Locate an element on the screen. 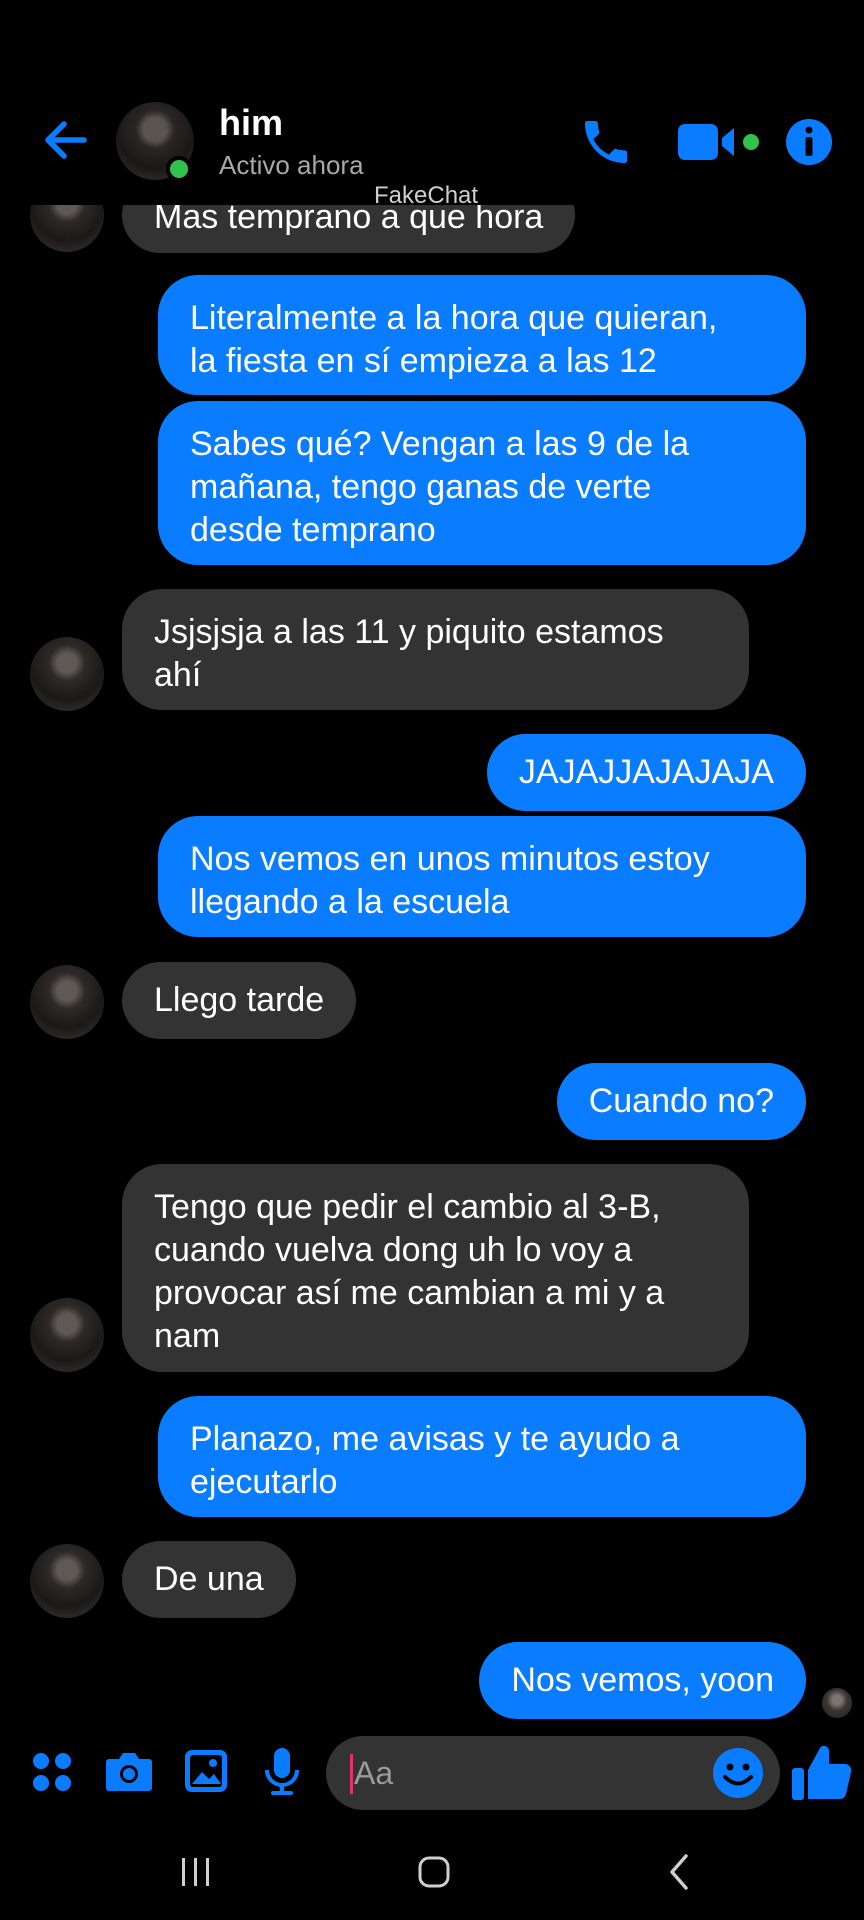 Image resolution: width=864 pixels, height=1920 pixels. microphone-icon is located at coordinates (282, 1772).